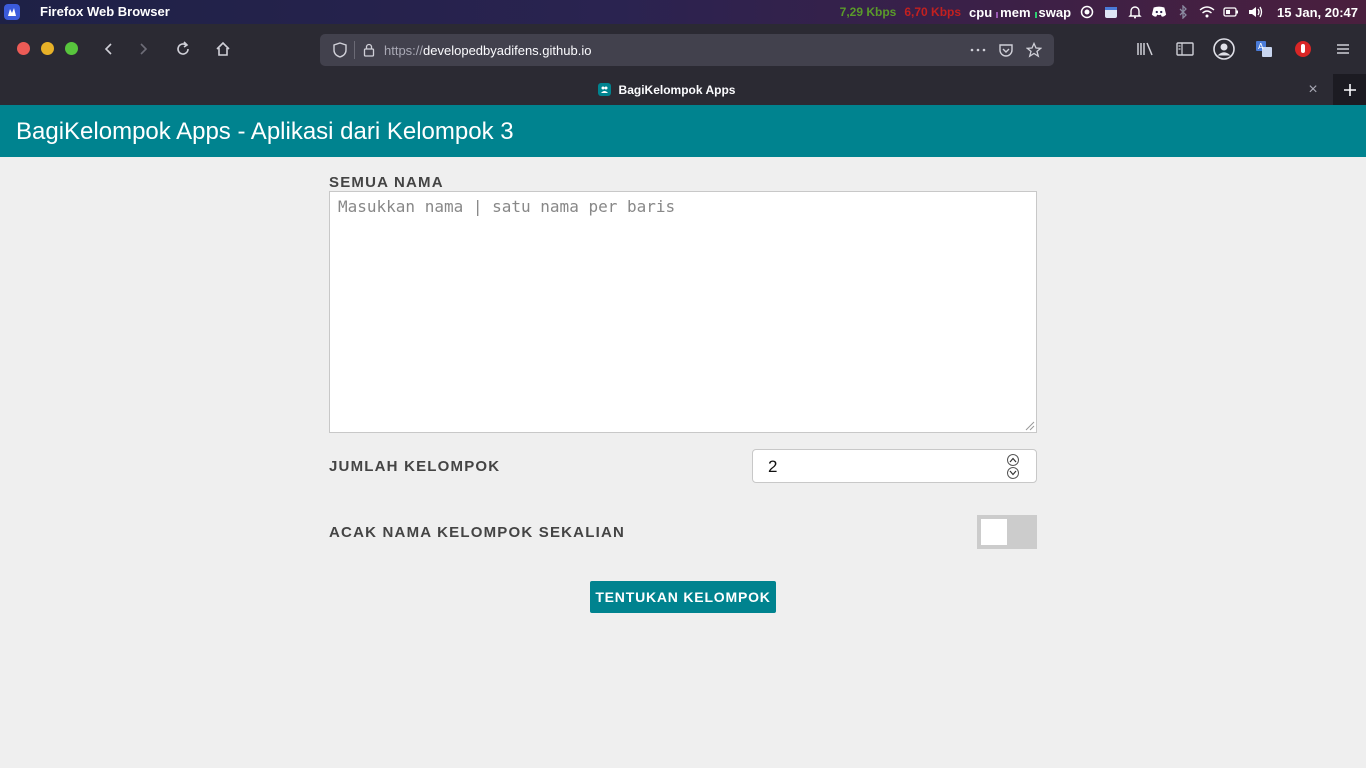  I want to click on bookmark-star-icon, so click(1034, 50).